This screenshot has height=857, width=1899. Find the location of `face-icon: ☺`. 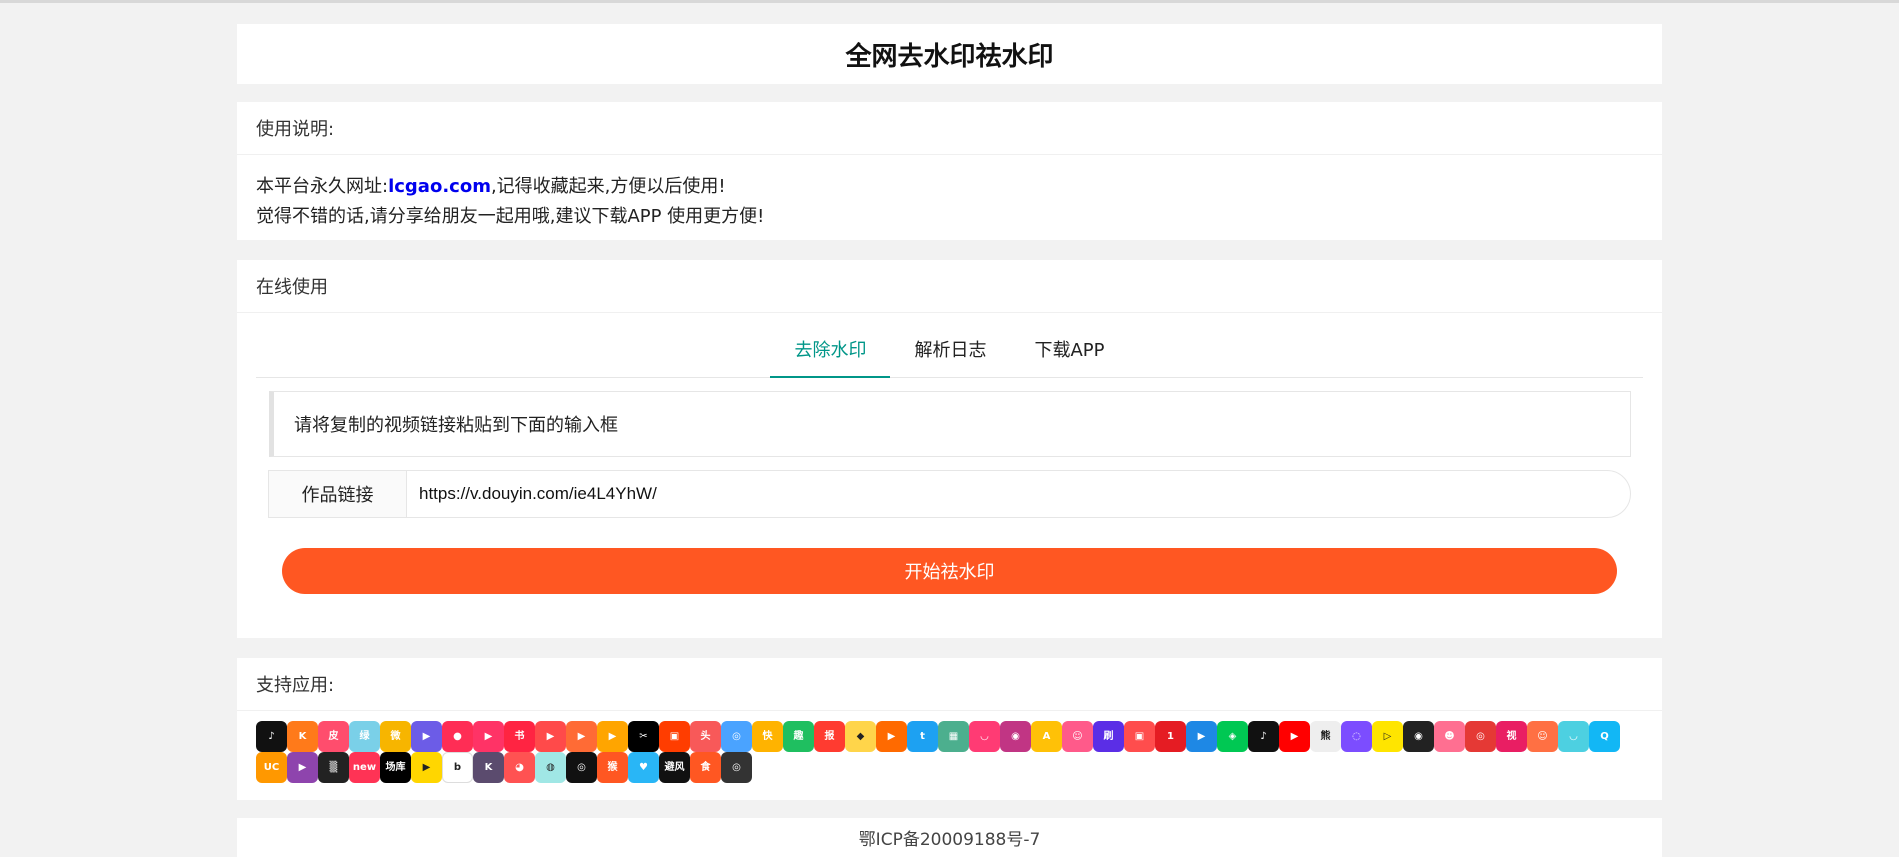

face-icon: ☺ is located at coordinates (1077, 736).